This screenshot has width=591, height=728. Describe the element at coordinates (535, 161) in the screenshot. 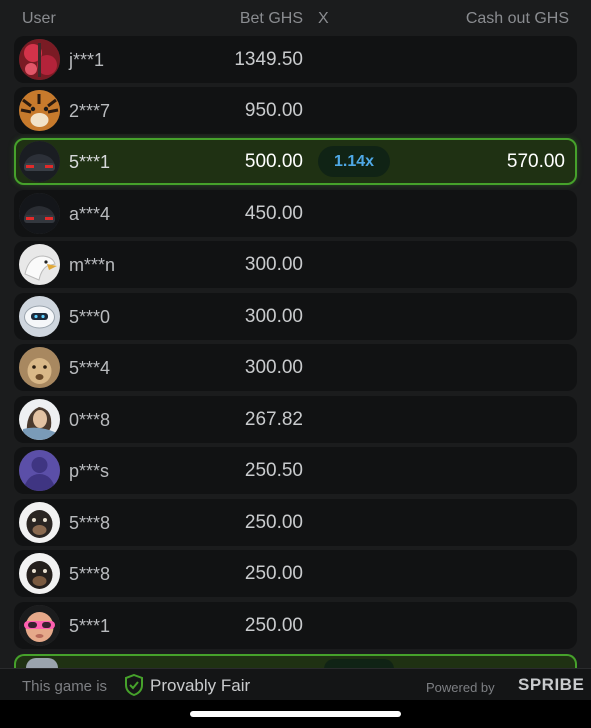

I see `row-cashout: 570.00` at that location.